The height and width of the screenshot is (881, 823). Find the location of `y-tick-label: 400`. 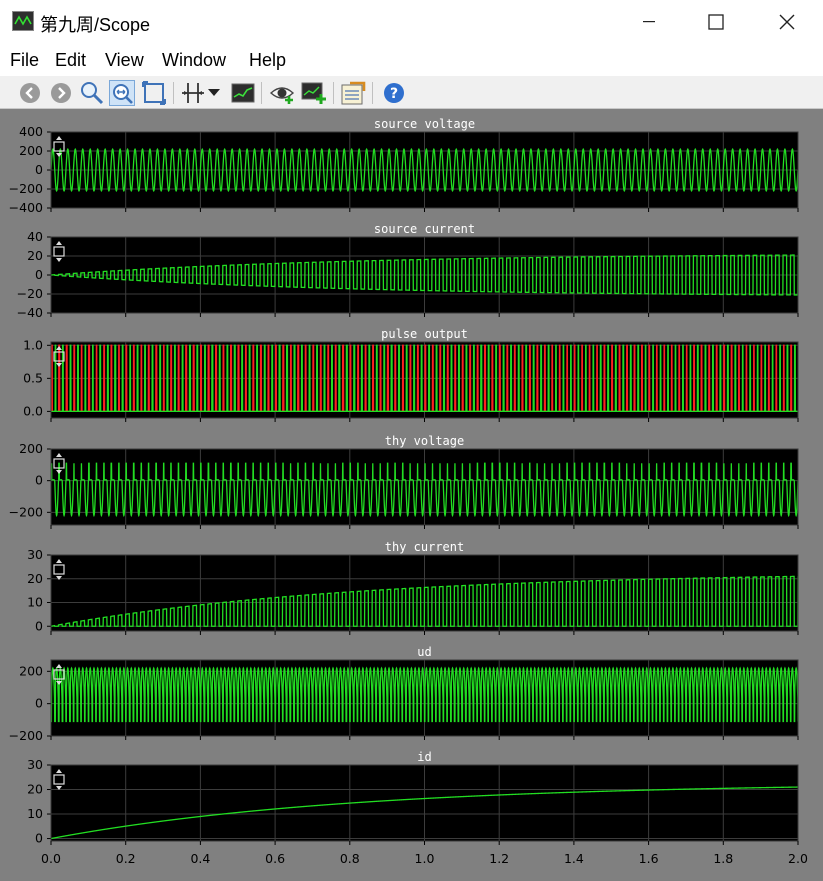

y-tick-label: 400 is located at coordinates (31, 131).